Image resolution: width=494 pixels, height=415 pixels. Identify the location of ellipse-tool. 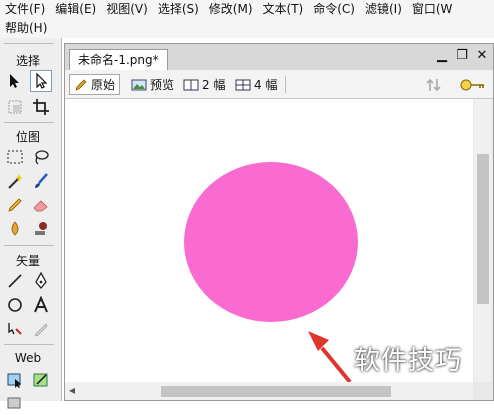
(15, 305).